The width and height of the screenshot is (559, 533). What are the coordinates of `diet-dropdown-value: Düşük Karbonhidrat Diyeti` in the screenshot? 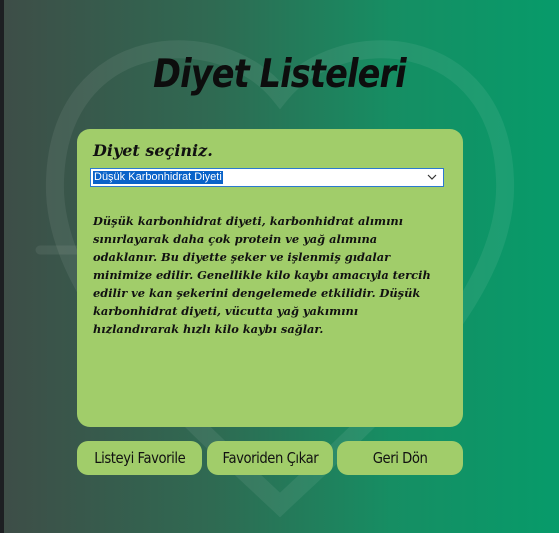 It's located at (158, 177).